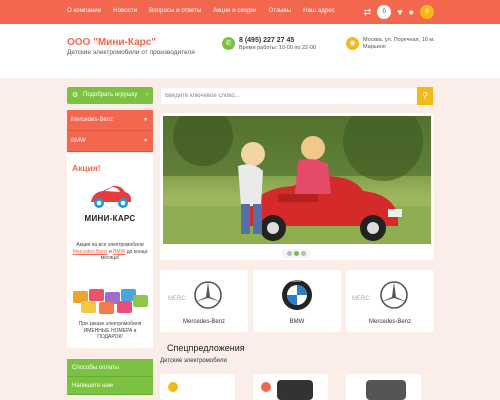 This screenshot has height=400, width=500. What do you see at coordinates (399, 43) in the screenshot?
I see `address: Москва, ул. Поречная, 10 м. Марьино` at bounding box center [399, 43].